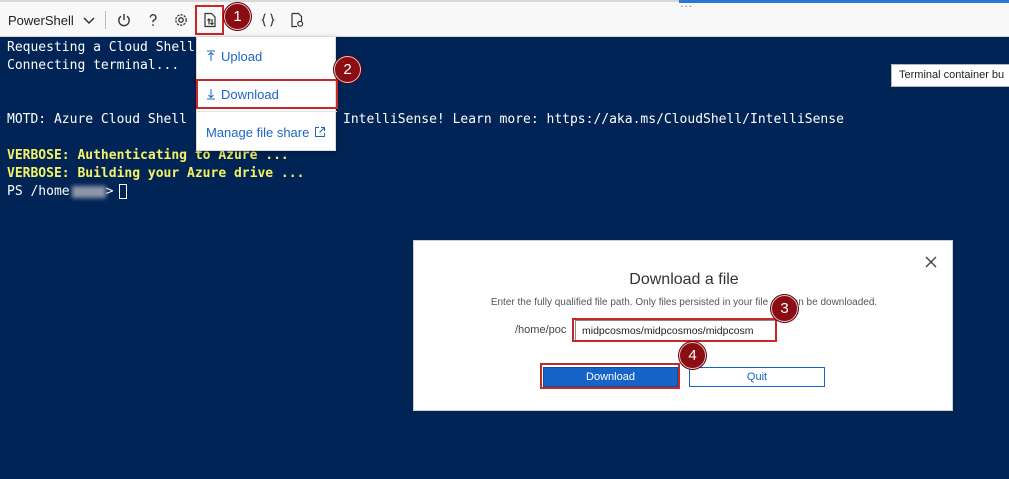 The image size is (1009, 479). What do you see at coordinates (844, 1) in the screenshot?
I see `toolbar-accent-line` at bounding box center [844, 1].